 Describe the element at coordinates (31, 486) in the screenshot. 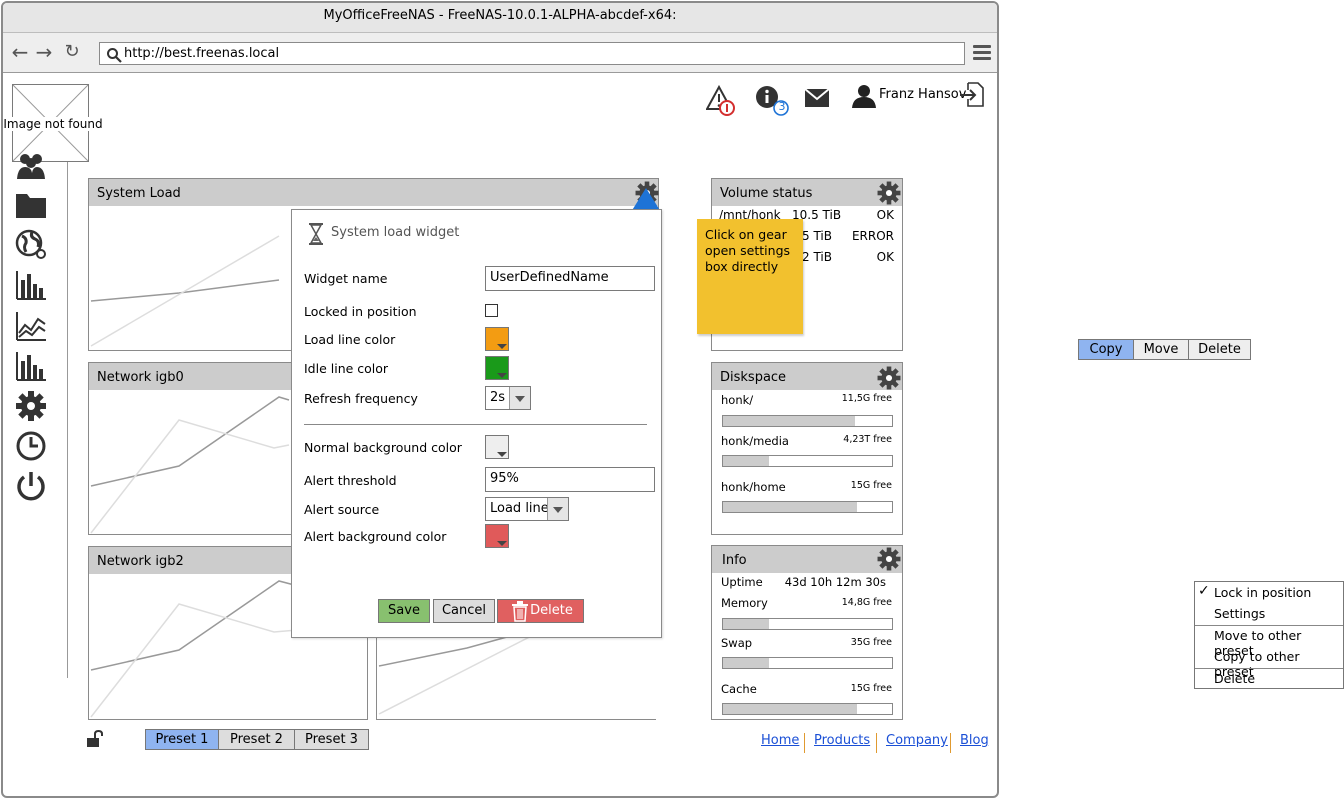

I see `power-icon` at that location.